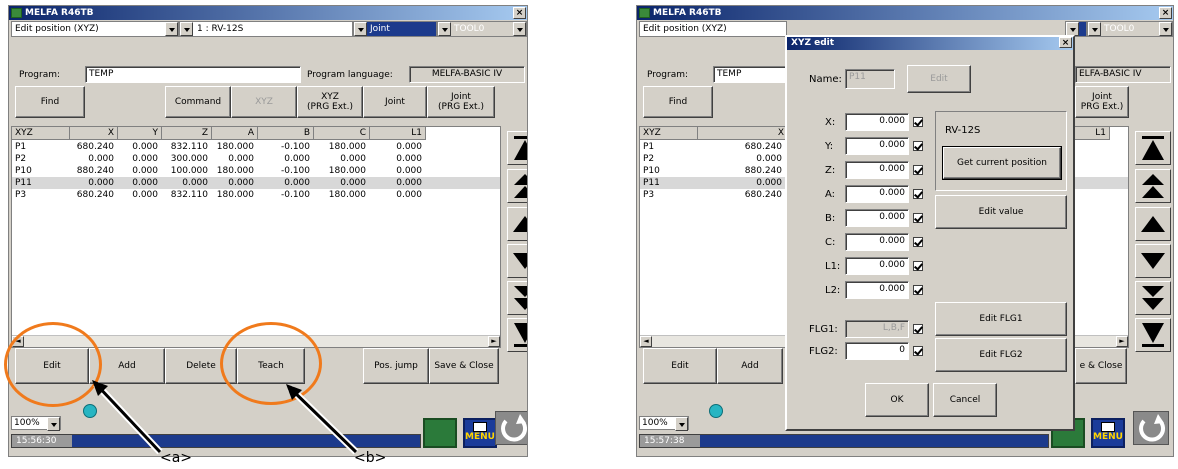 The width and height of the screenshot is (1178, 469). I want to click on table-cell: P3, so click(649, 195).